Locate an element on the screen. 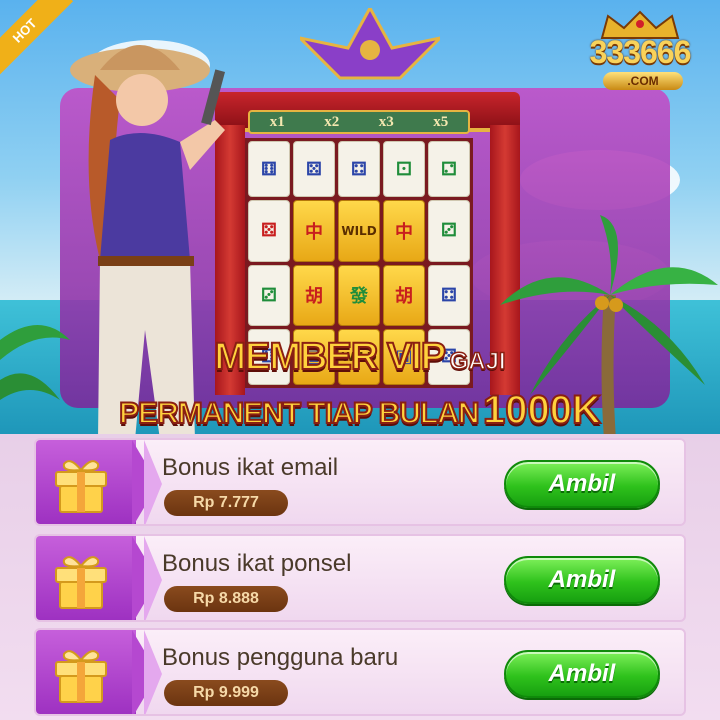 This screenshot has height=720, width=720. headline-line-1: MEMBER VIP GAJI is located at coordinates (360, 357).